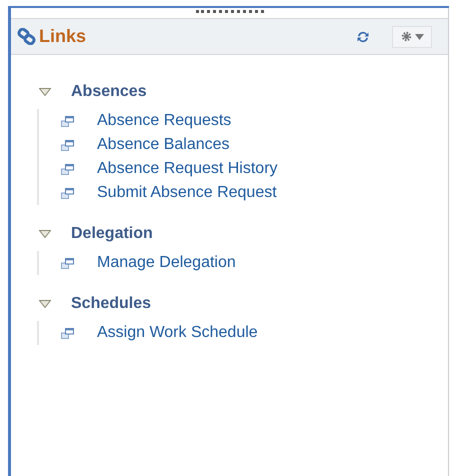  I want to click on refresh-icon, so click(363, 37).